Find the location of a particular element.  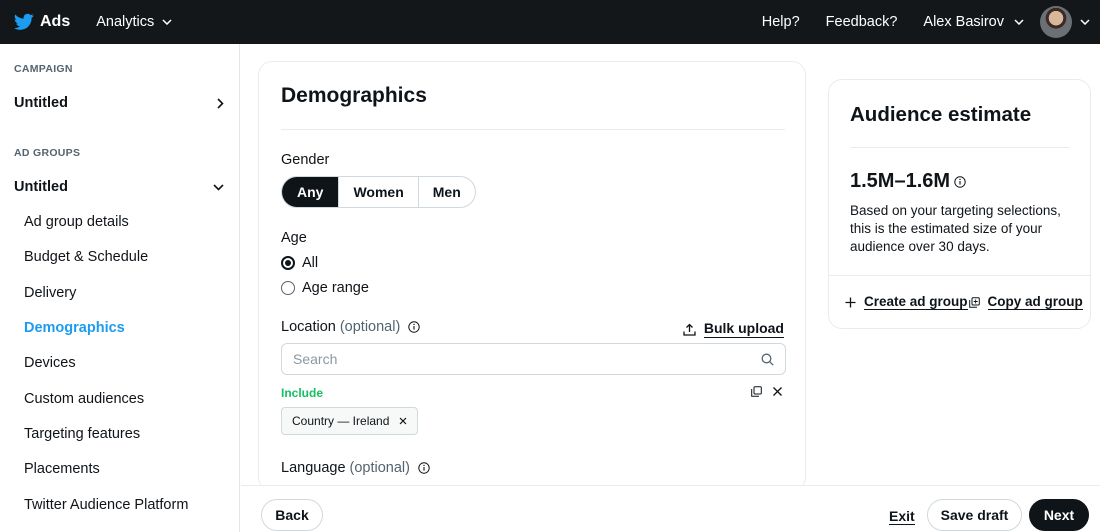

analytics-label: Analytics is located at coordinates (125, 22).